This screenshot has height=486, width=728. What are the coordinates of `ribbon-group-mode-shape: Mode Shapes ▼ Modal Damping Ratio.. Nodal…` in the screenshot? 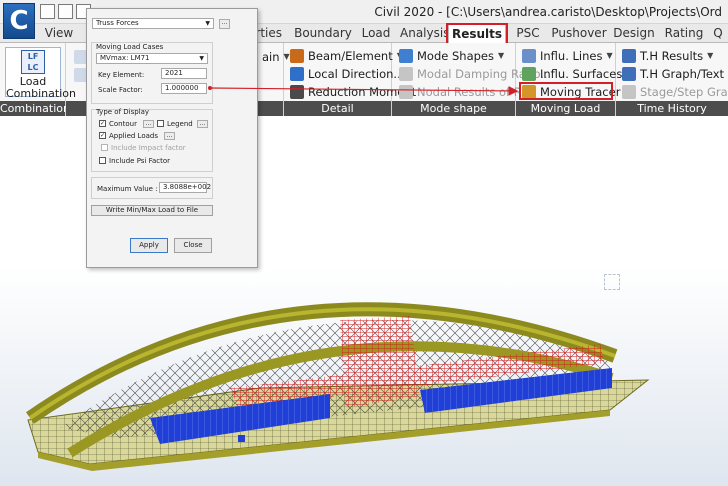 It's located at (470, 79).